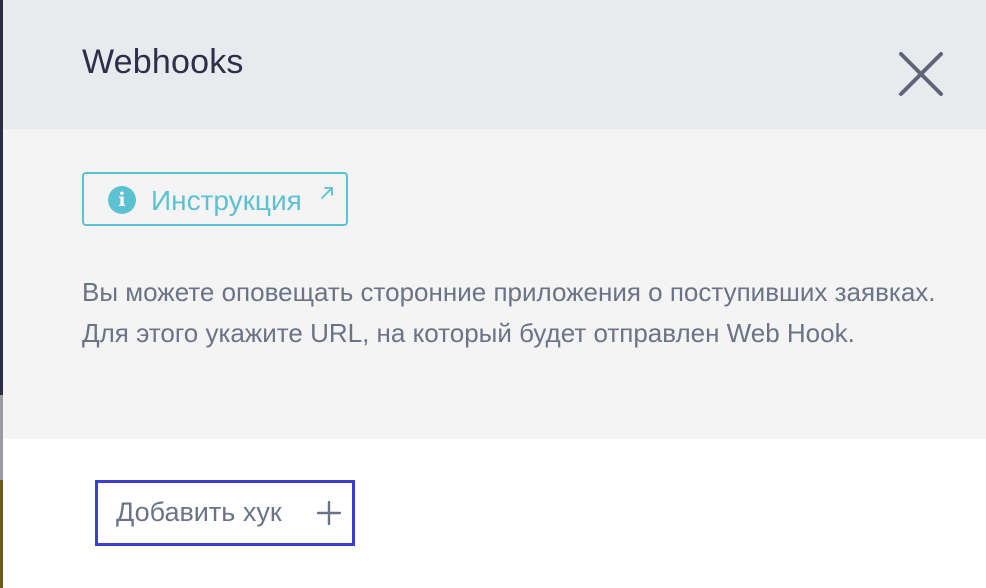  What do you see at coordinates (226, 200) in the screenshot?
I see `instruction-label: Инструкция` at bounding box center [226, 200].